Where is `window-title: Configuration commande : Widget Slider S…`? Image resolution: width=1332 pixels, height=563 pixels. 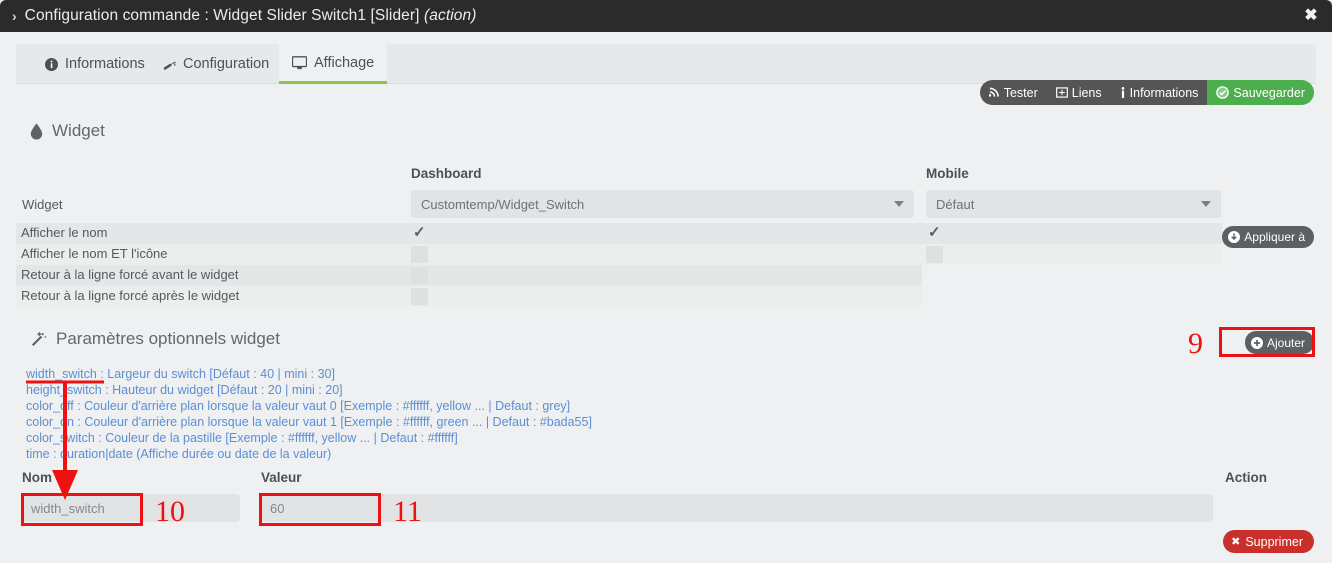
window-title: Configuration commande : Widget Slider S… is located at coordinates (251, 16).